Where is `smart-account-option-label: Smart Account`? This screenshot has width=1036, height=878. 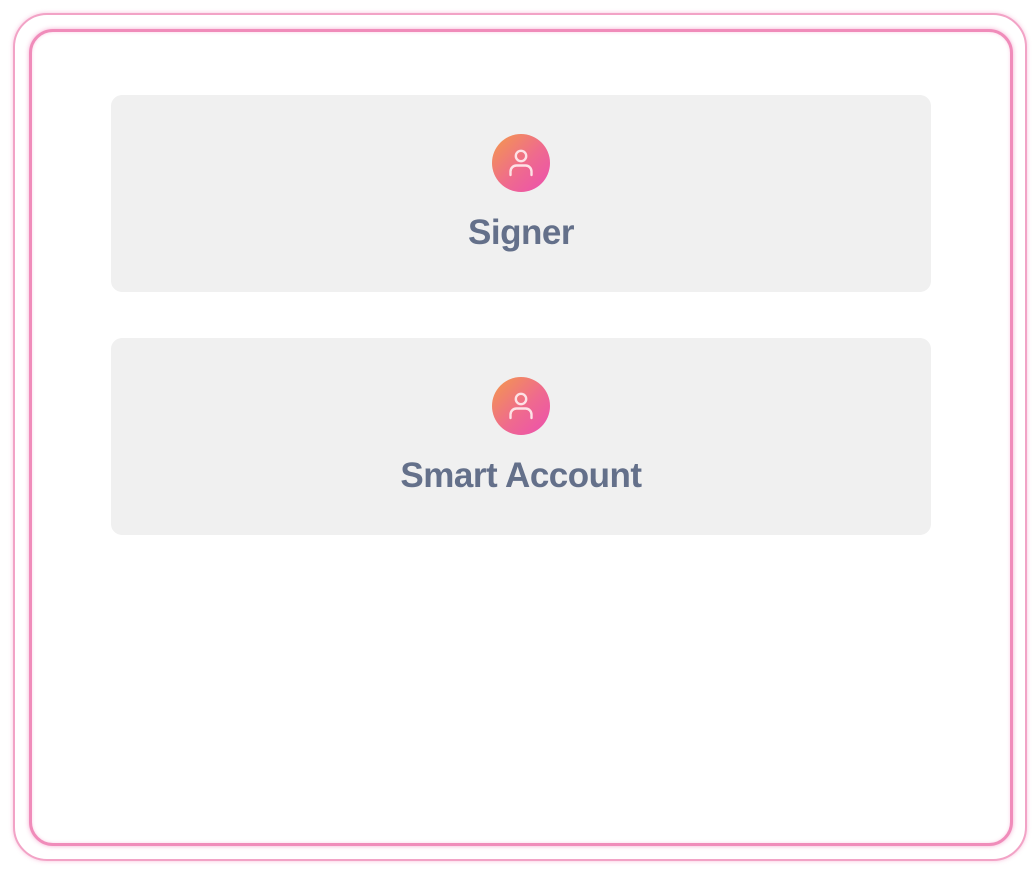 smart-account-option-label: Smart Account is located at coordinates (521, 475).